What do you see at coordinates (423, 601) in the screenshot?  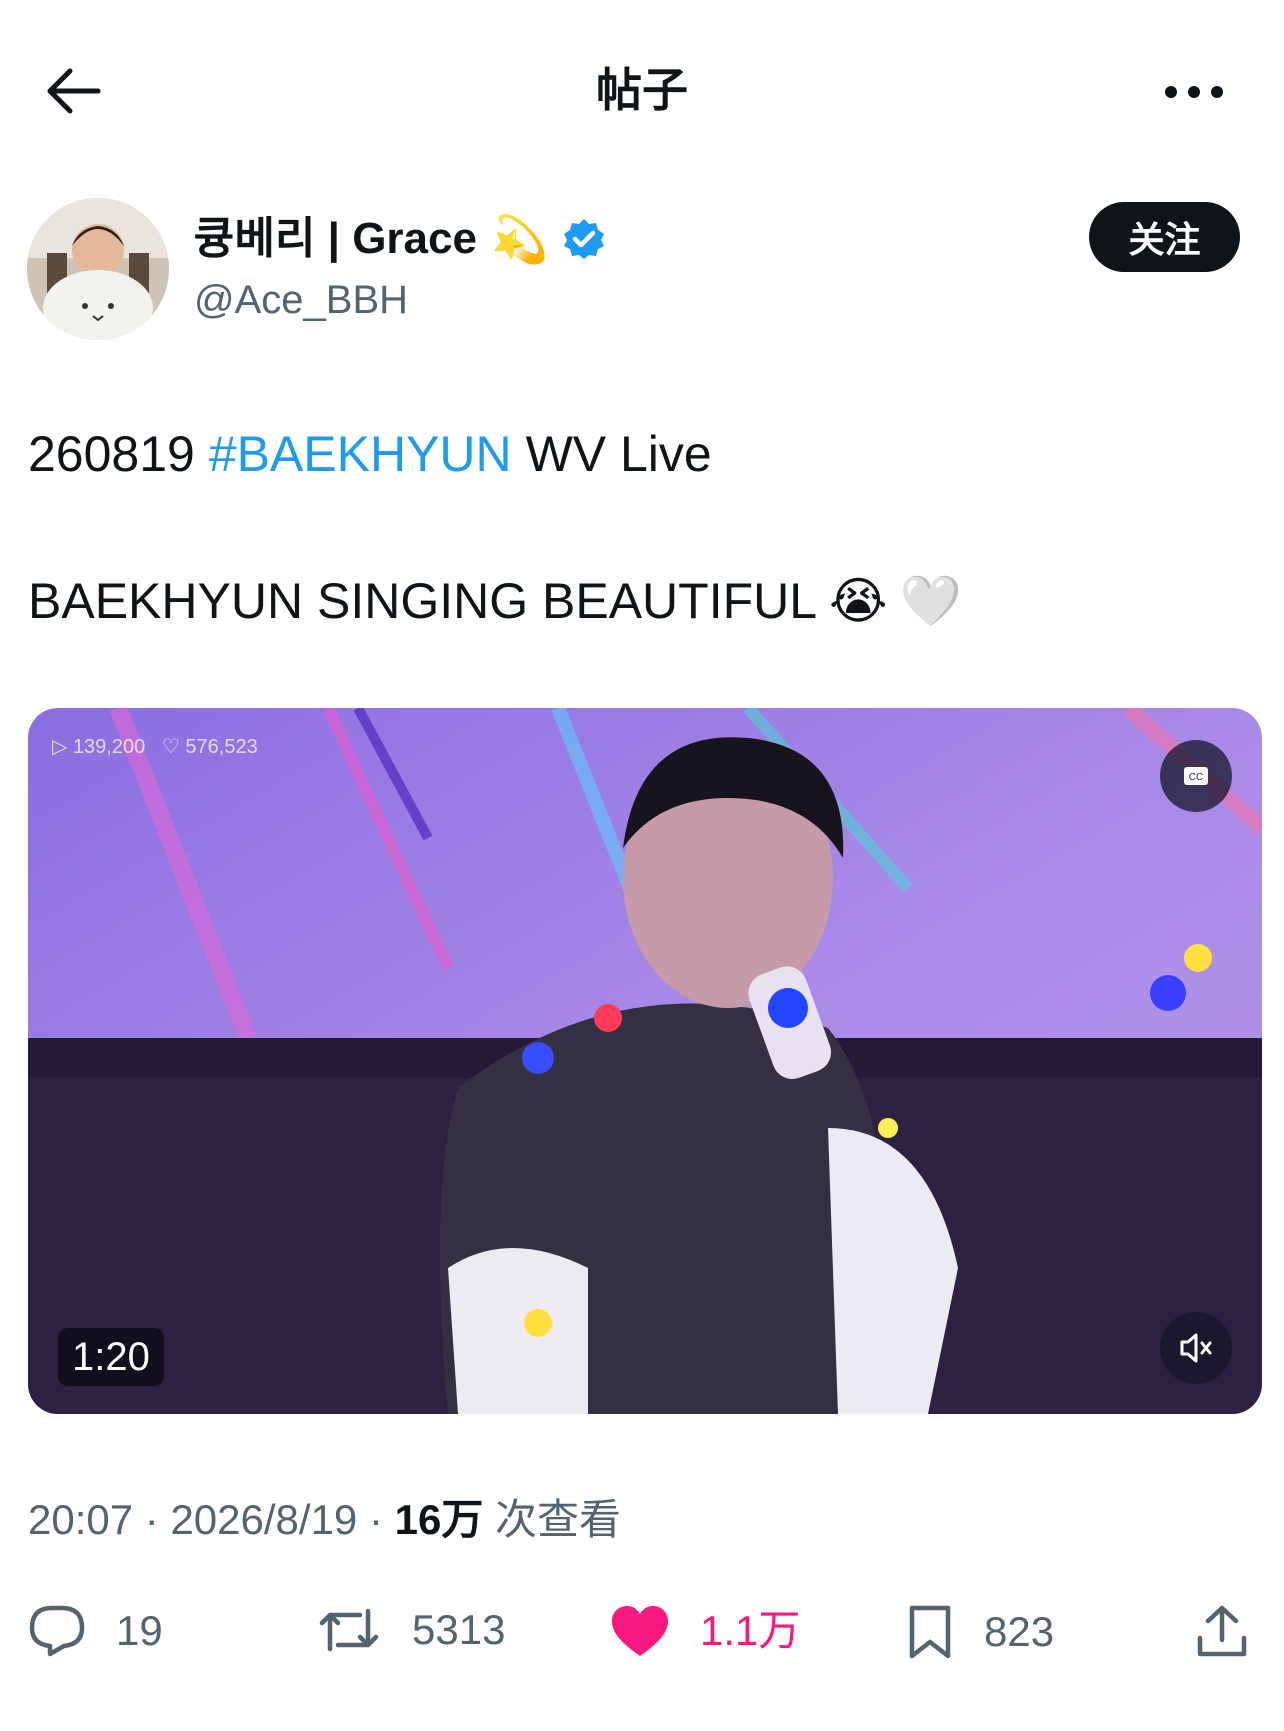 I see `post-text-body: BAEKHYUN SINGING BEAUTIFUL` at bounding box center [423, 601].